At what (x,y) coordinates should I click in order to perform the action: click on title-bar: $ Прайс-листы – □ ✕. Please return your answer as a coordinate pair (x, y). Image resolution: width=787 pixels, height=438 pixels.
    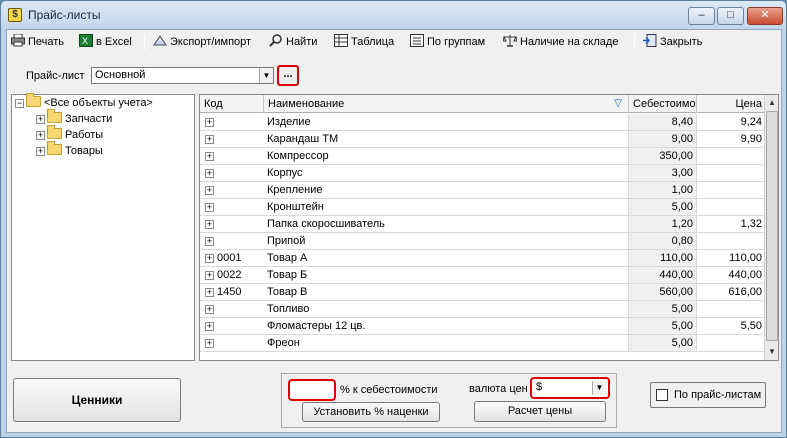
    Looking at the image, I should click on (393, 15).